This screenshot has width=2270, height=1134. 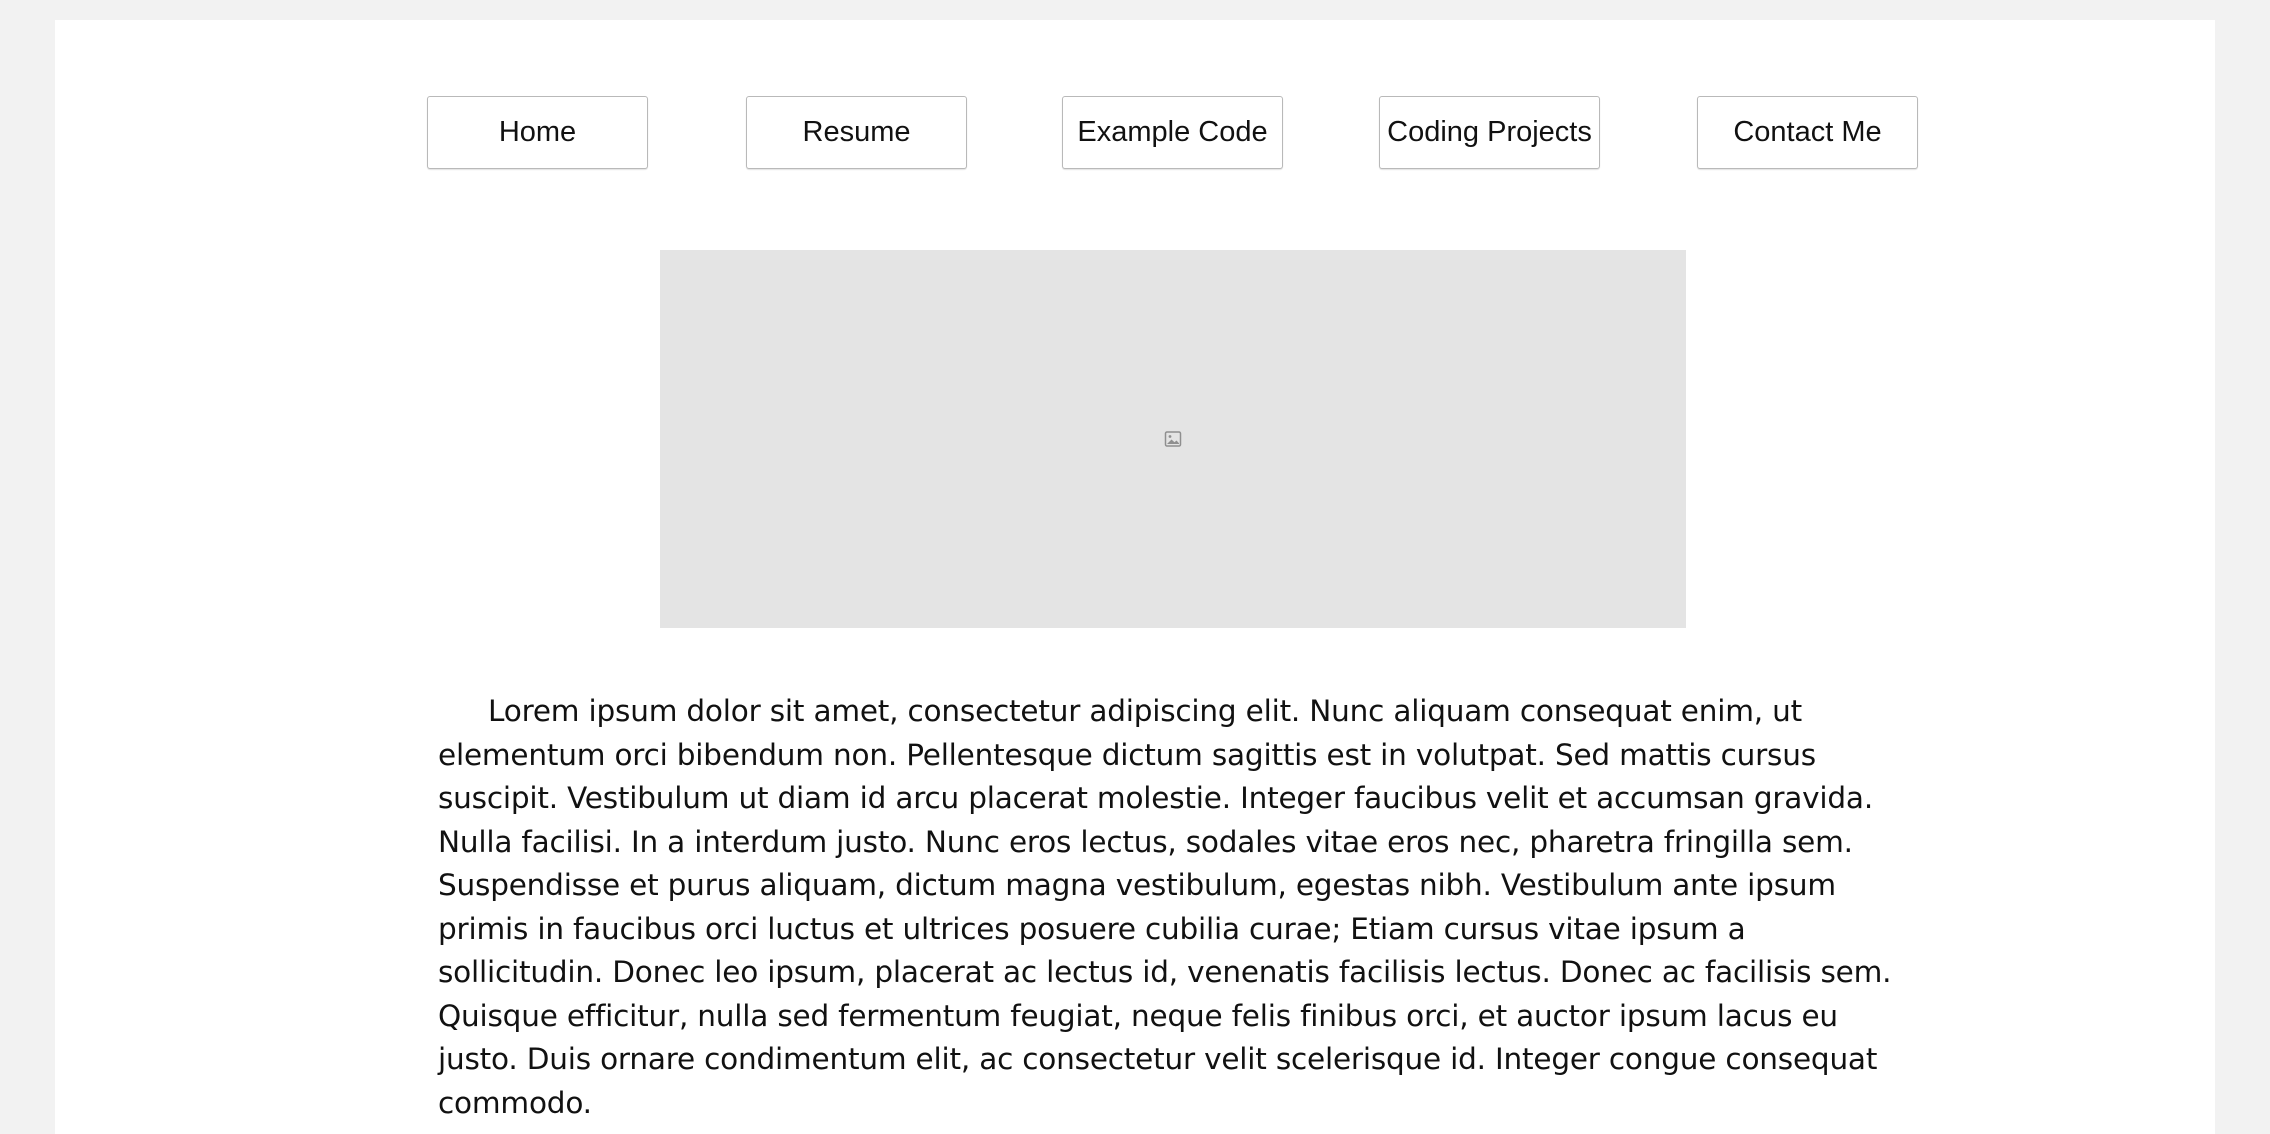 I want to click on image-placeholder-icon, so click(x=1173, y=439).